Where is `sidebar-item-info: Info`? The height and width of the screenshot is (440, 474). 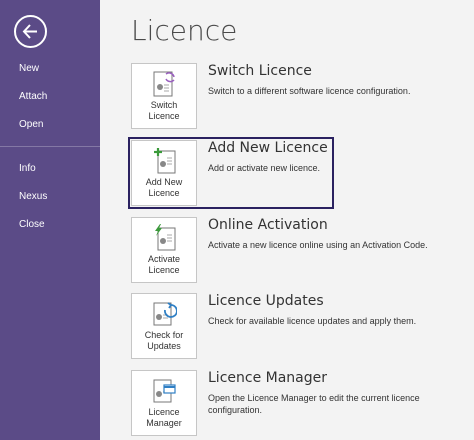
sidebar-item-info: Info is located at coordinates (27, 168).